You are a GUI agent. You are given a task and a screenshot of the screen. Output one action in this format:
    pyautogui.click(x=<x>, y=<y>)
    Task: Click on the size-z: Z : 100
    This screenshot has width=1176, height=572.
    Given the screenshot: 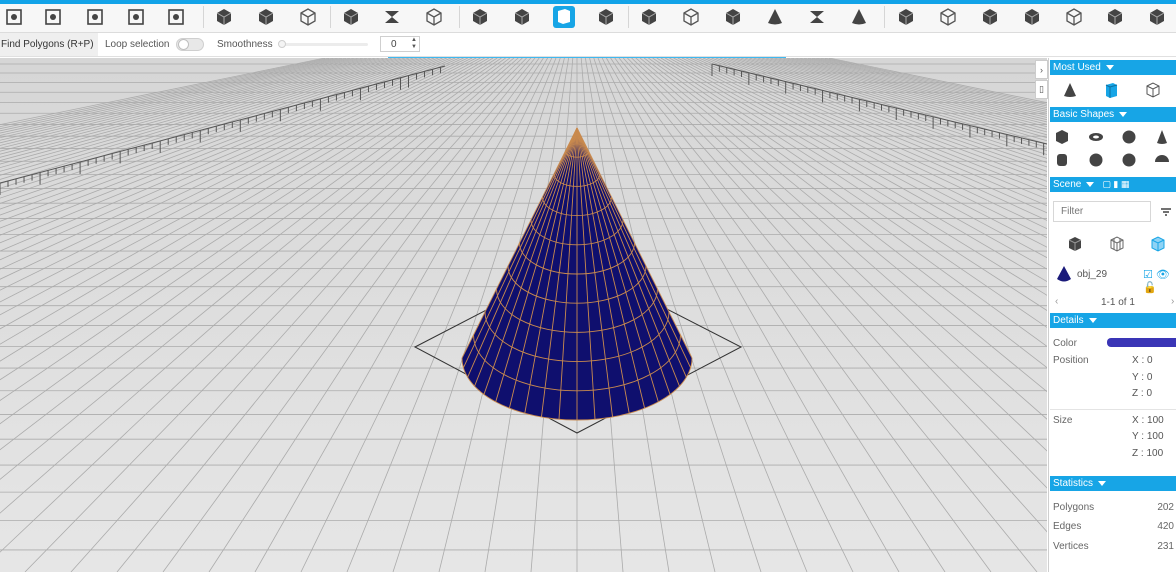 What is the action you would take?
    pyautogui.click(x=1147, y=453)
    